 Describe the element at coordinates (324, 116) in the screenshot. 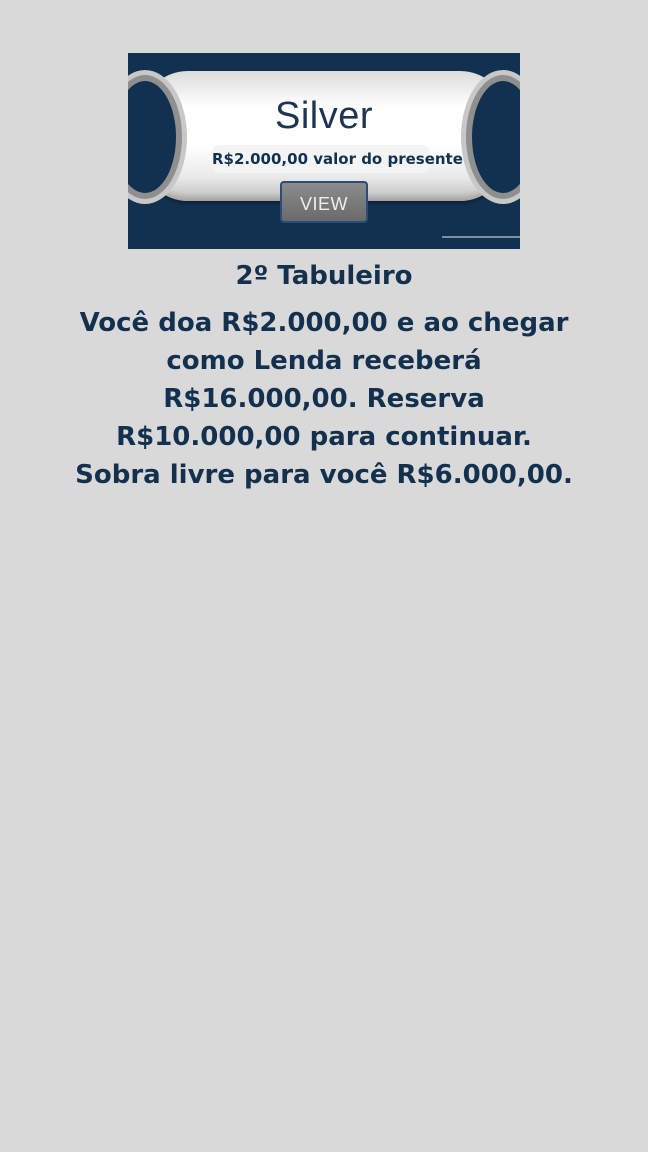

I see `plan-title: Silver` at that location.